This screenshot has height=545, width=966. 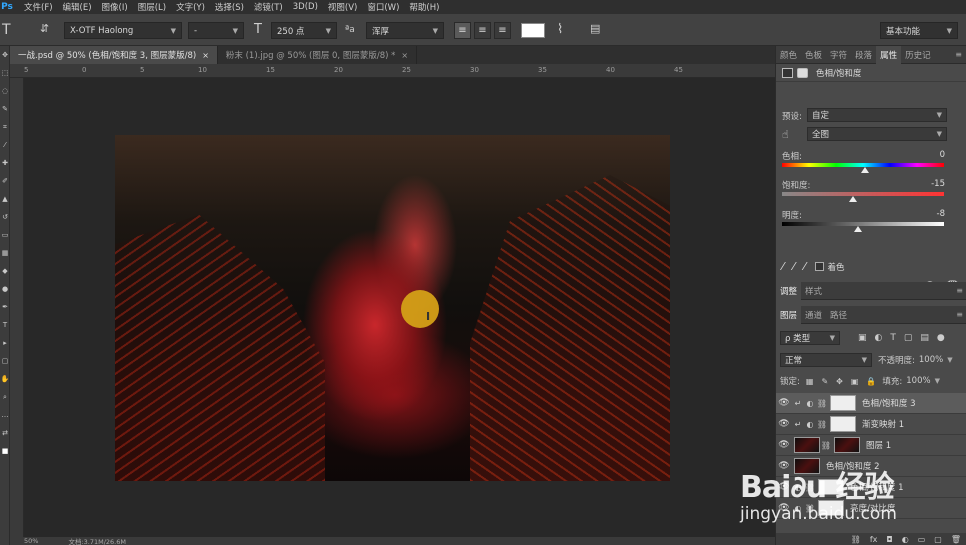 What do you see at coordinates (305, 7) in the screenshot?
I see `menu-3d: 3D(D)` at bounding box center [305, 7].